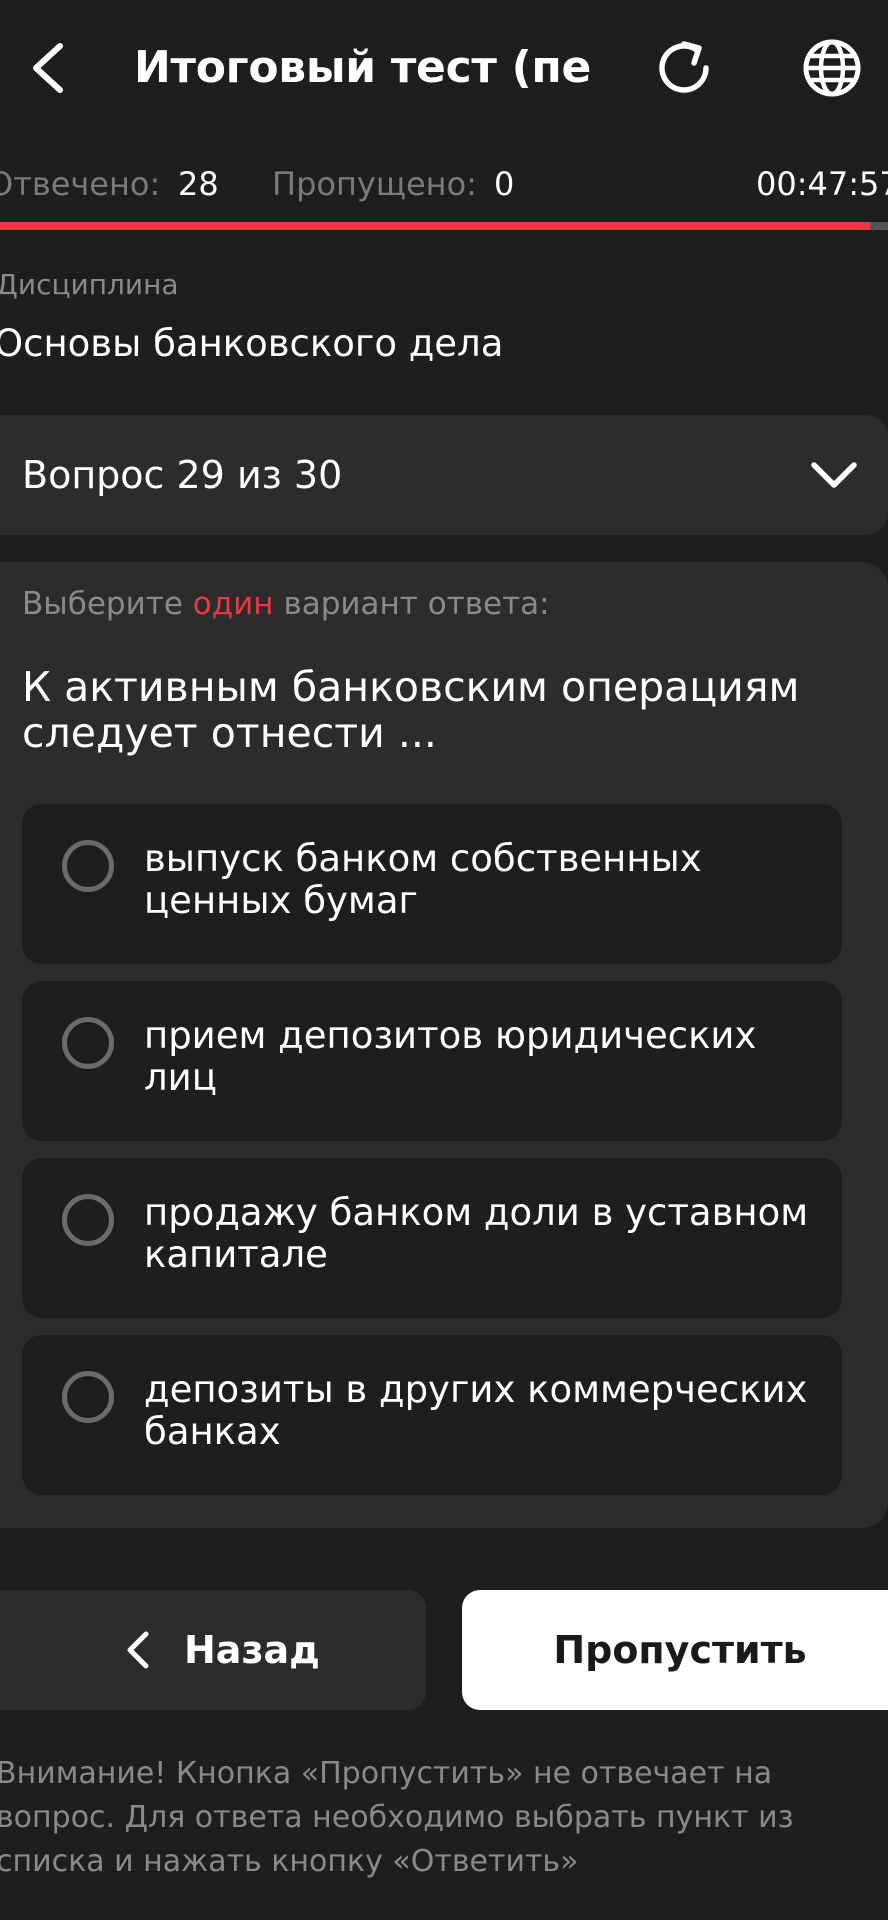 This screenshot has width=888, height=1920. What do you see at coordinates (138, 1650) in the screenshot?
I see `chevron-left-icon` at bounding box center [138, 1650].